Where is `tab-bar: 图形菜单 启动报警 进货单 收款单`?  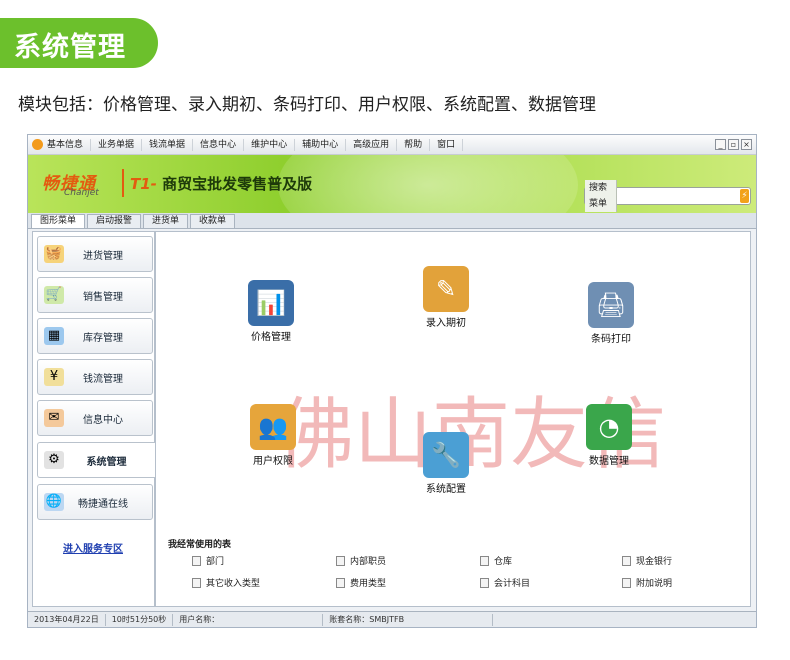 tab-bar: 图形菜单 启动报警 进货单 收款单 is located at coordinates (392, 221).